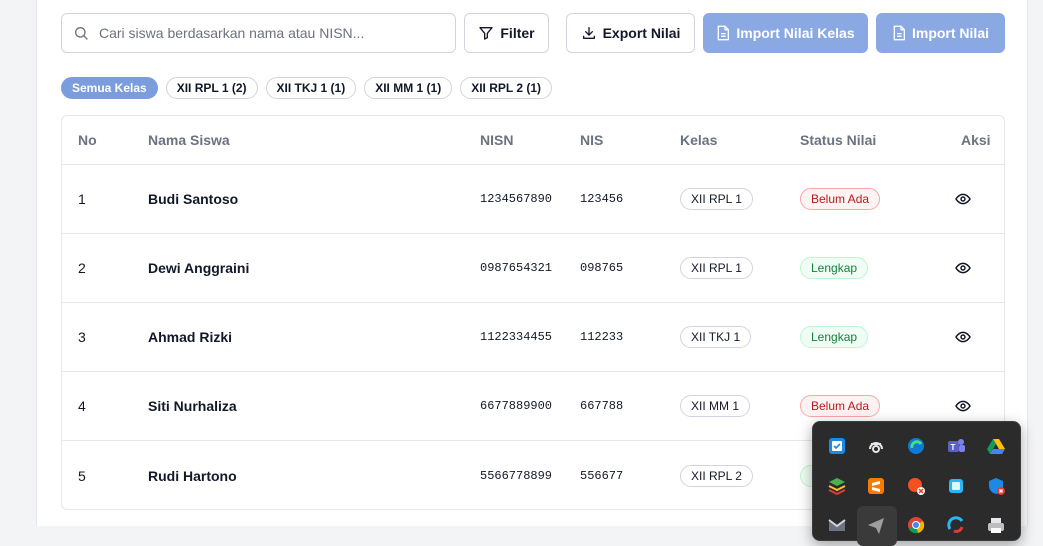 The width and height of the screenshot is (1043, 546). I want to click on student-nis: 098765, so click(602, 268).